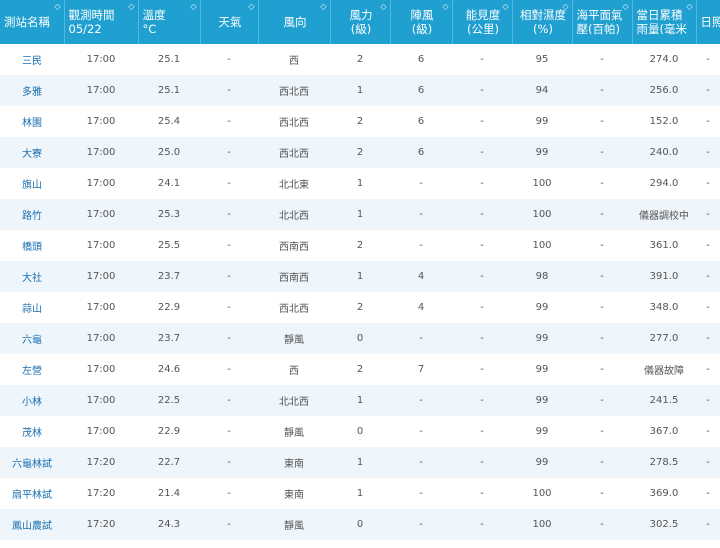 This screenshot has height=548, width=720. Describe the element at coordinates (664, 22) in the screenshot. I see `column-header-rainfall: 當日累積 雨量(毫米 ◇` at that location.